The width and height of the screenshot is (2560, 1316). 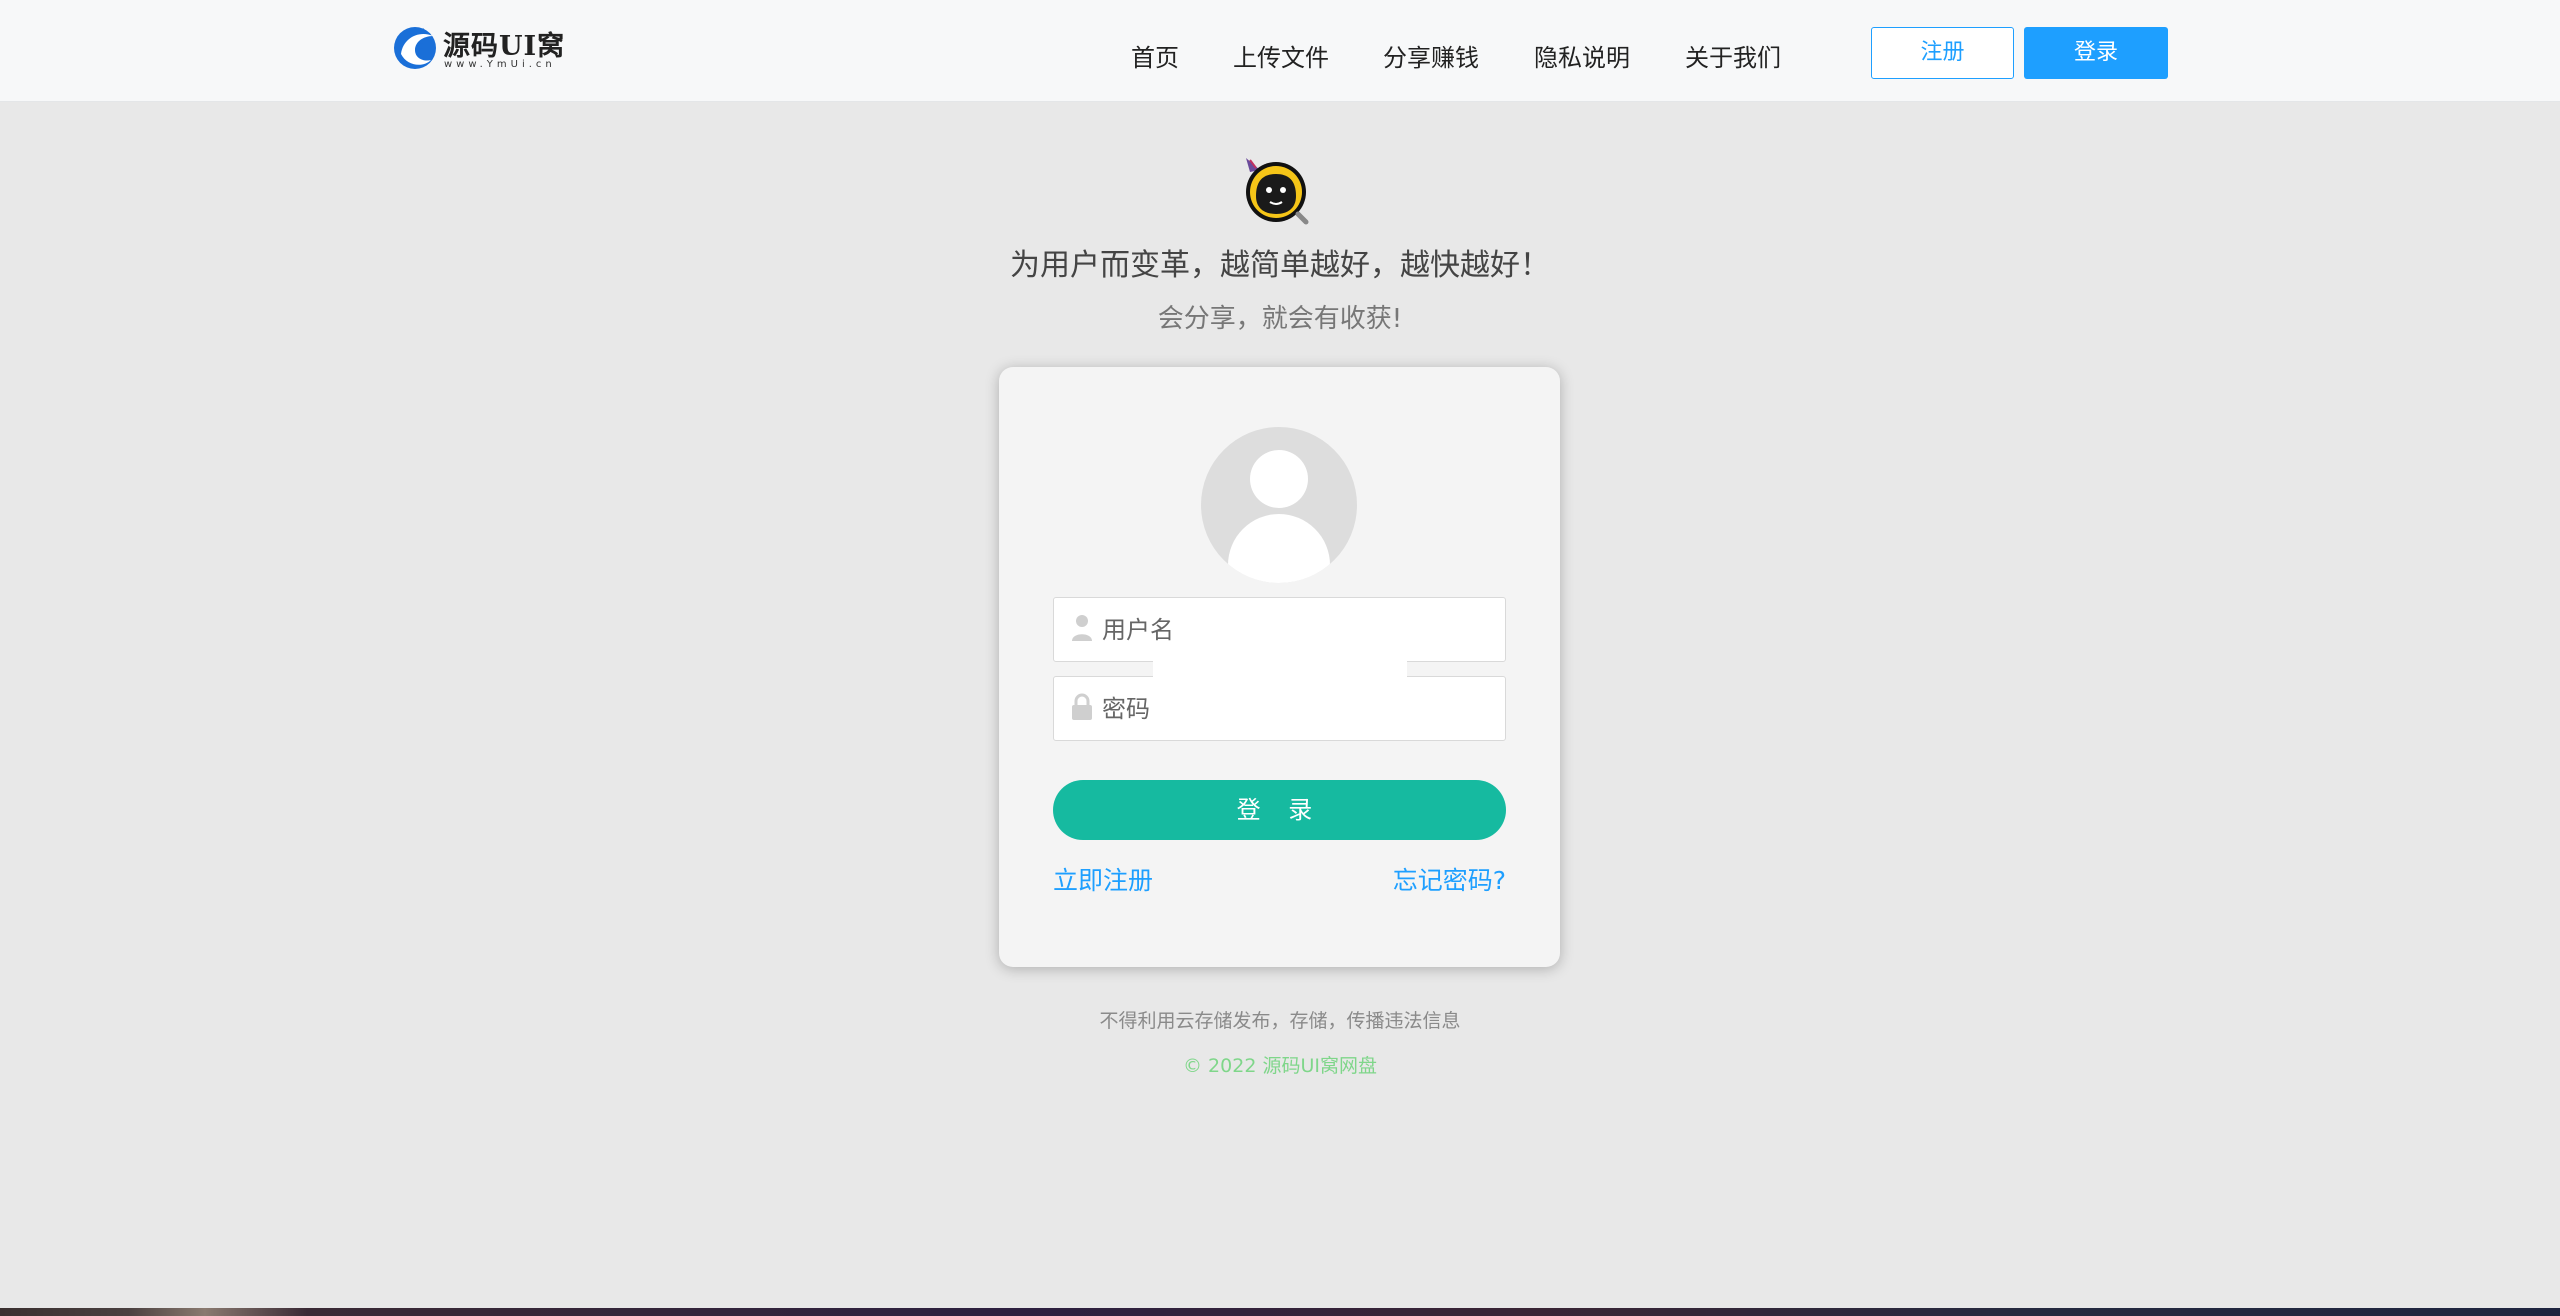 What do you see at coordinates (1280, 661) in the screenshot?
I see `autocomplete-overlay` at bounding box center [1280, 661].